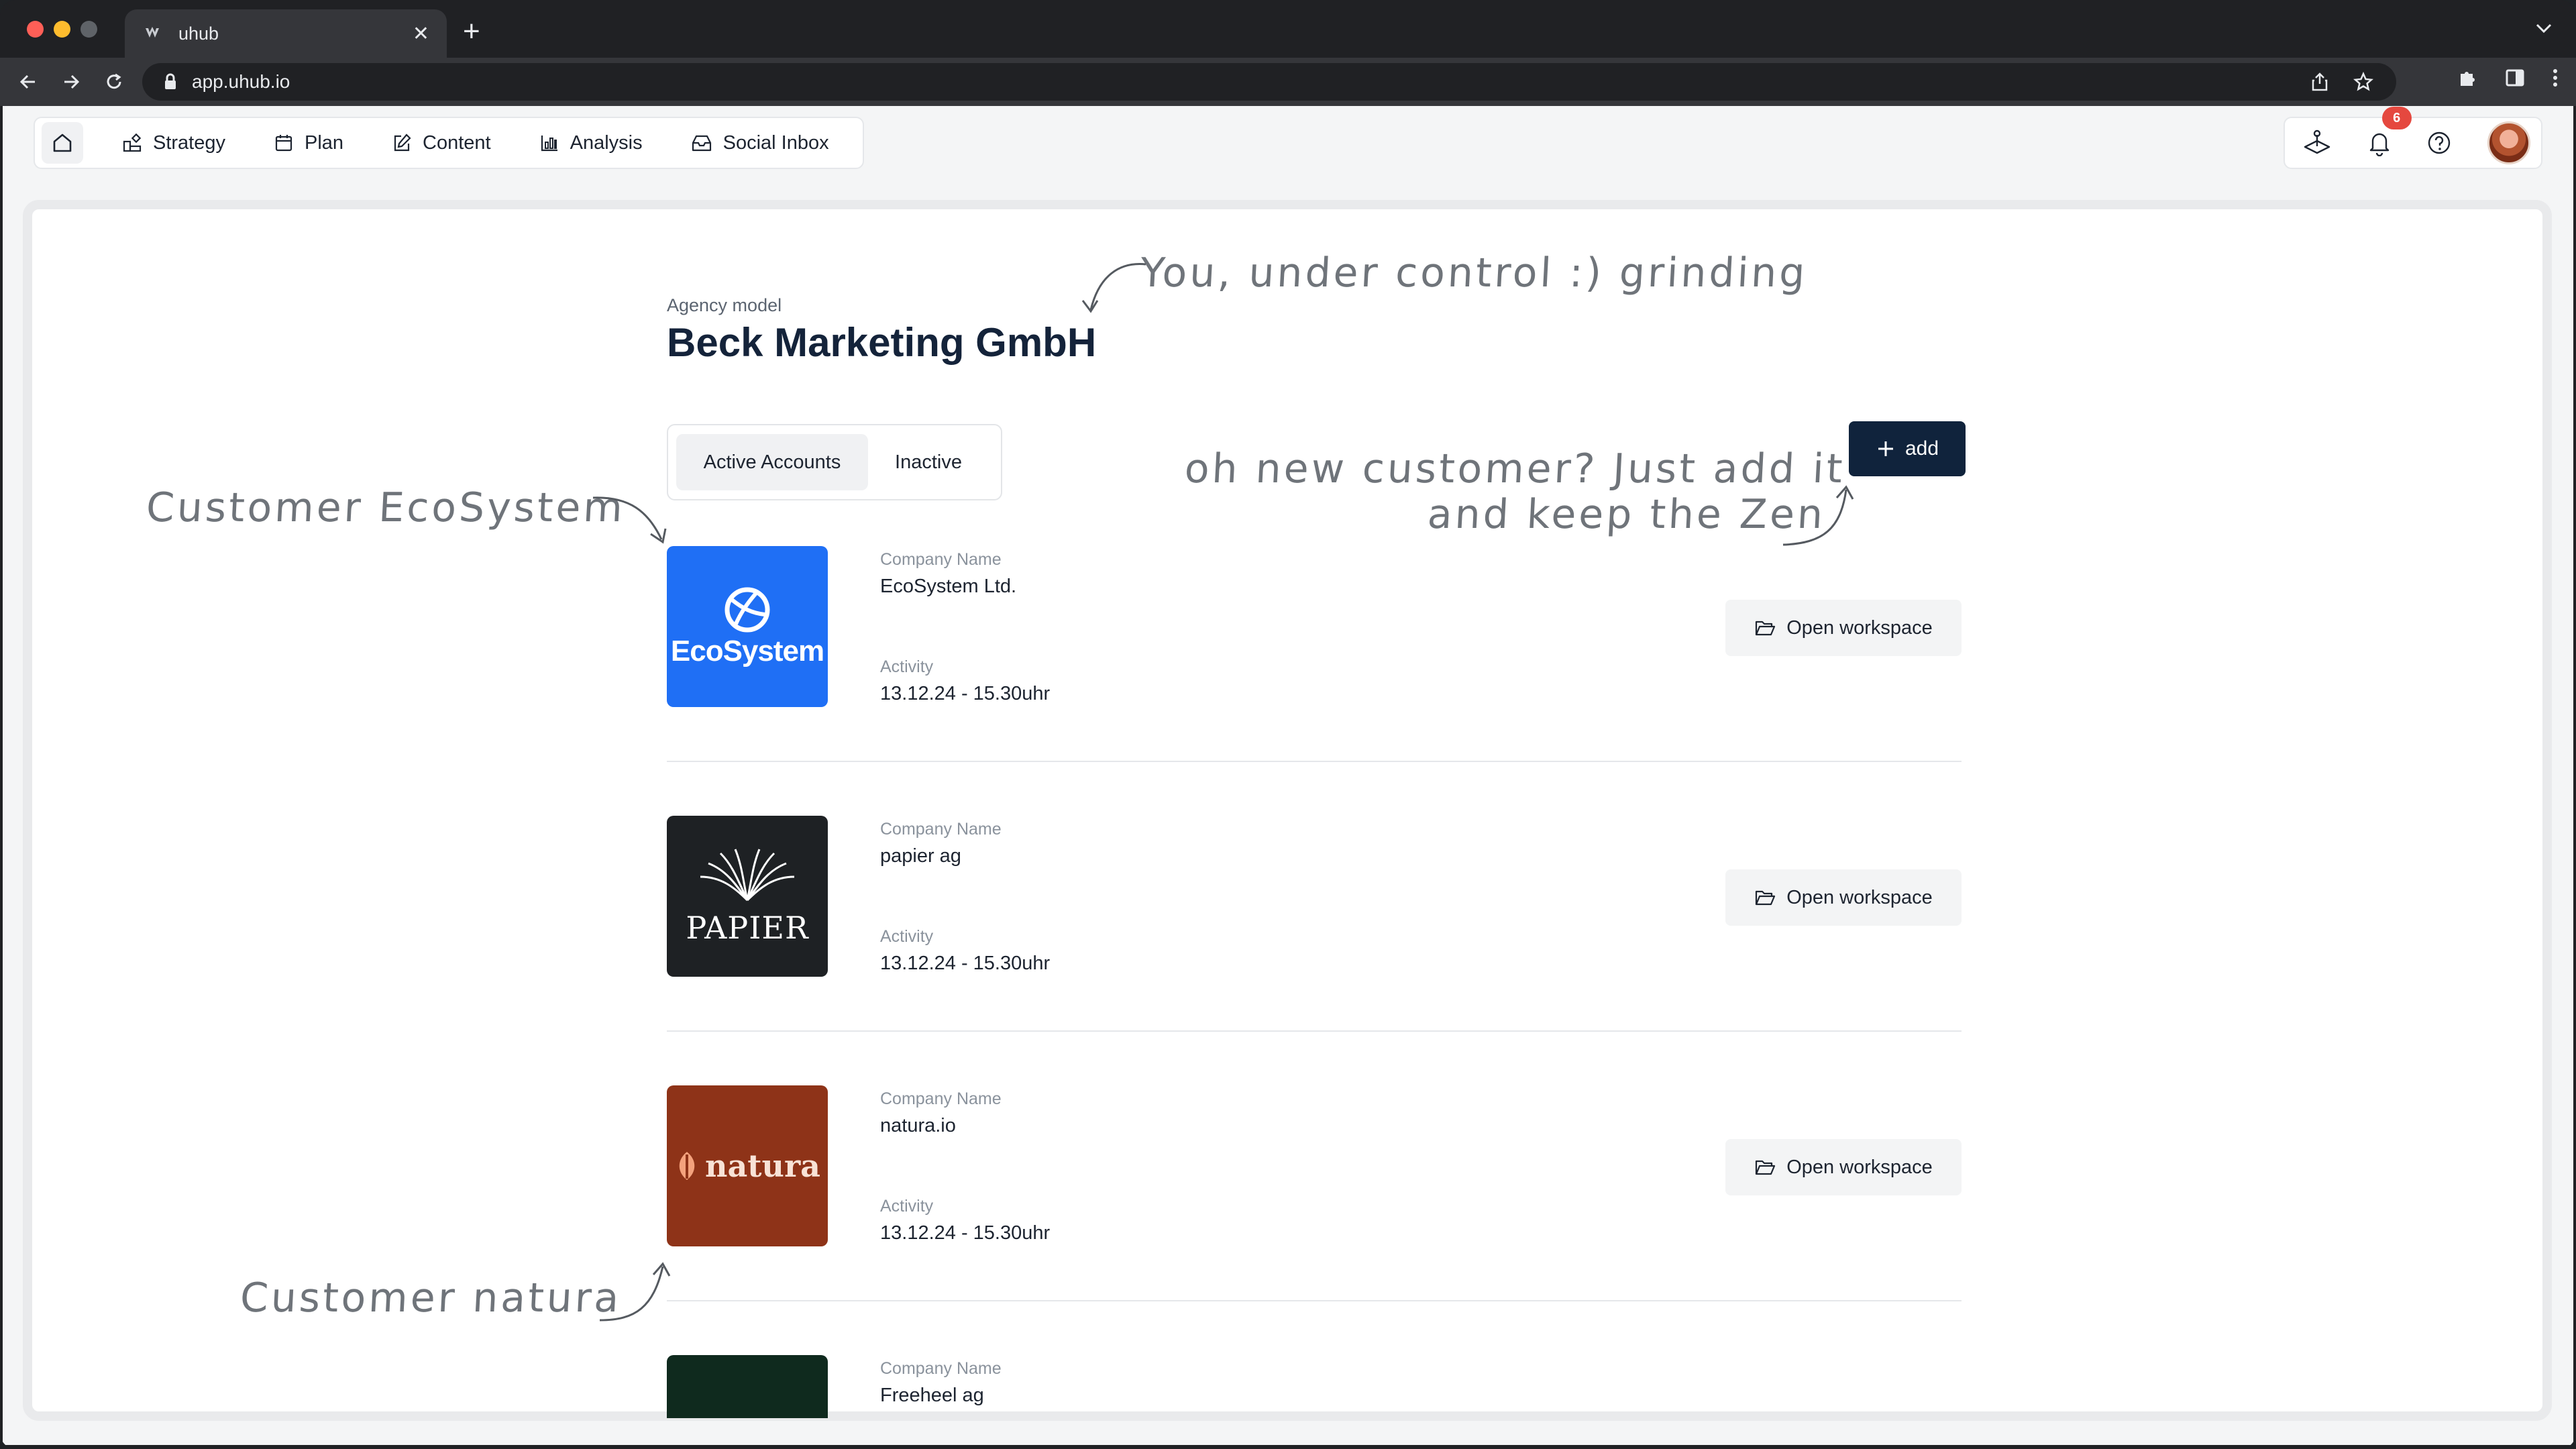  What do you see at coordinates (421, 34) in the screenshot?
I see `tab-close-icon: ✕` at bounding box center [421, 34].